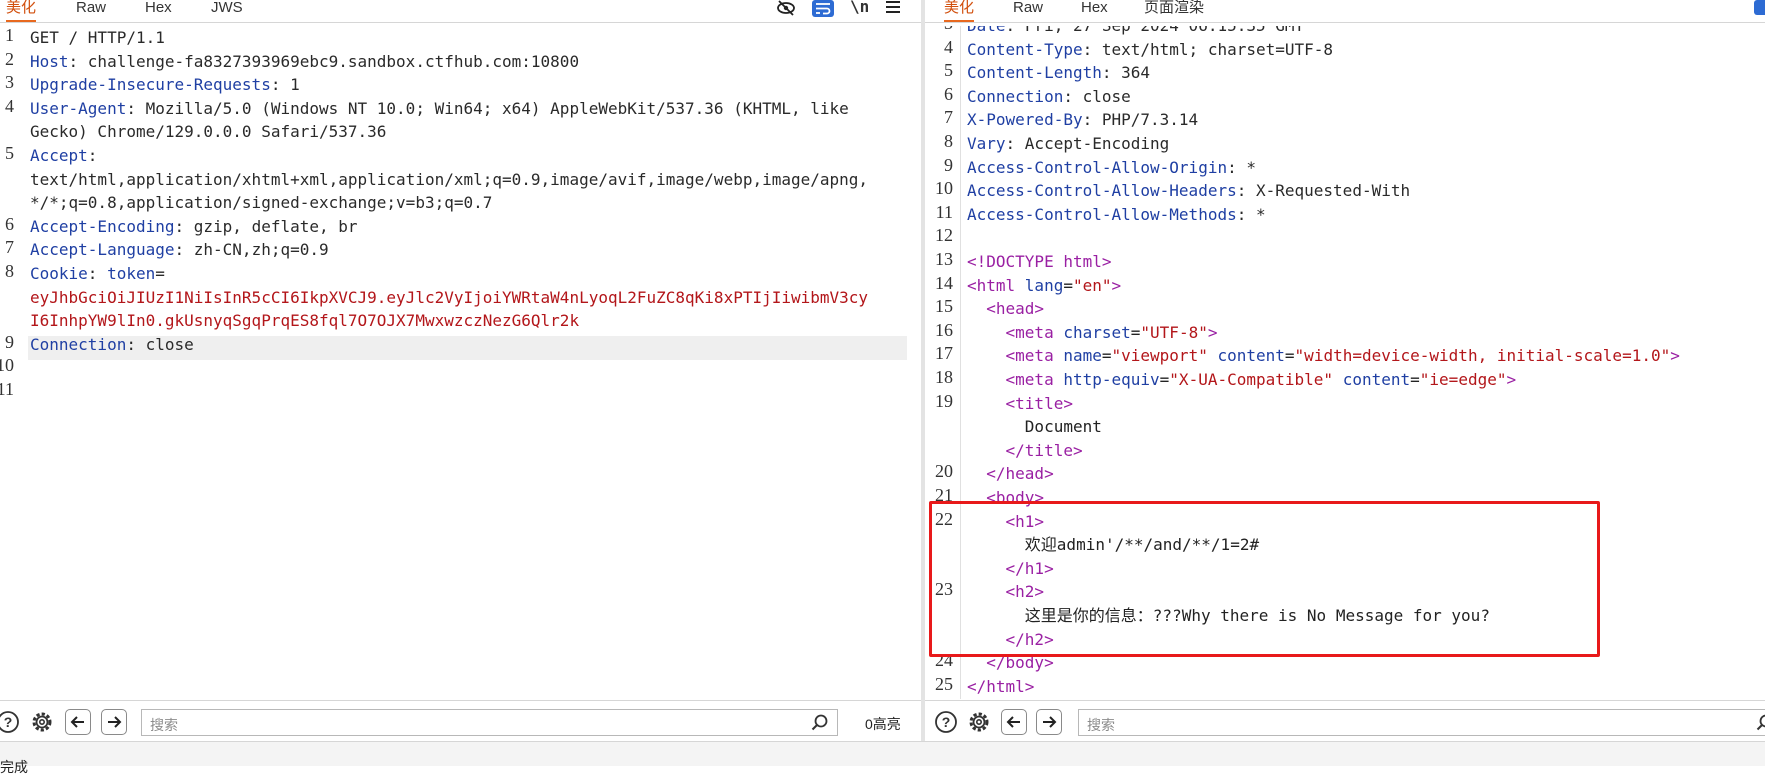 The image size is (1765, 777). I want to click on code-line: Upgrade-Insecure-Requests: 1, so click(165, 84).